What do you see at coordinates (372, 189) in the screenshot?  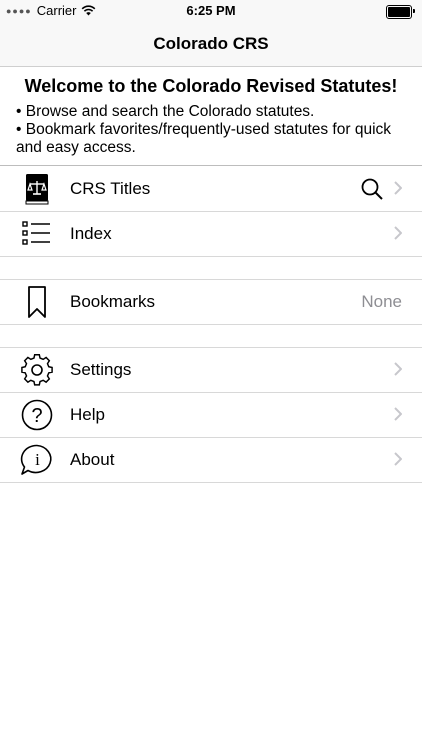 I see `search-icon` at bounding box center [372, 189].